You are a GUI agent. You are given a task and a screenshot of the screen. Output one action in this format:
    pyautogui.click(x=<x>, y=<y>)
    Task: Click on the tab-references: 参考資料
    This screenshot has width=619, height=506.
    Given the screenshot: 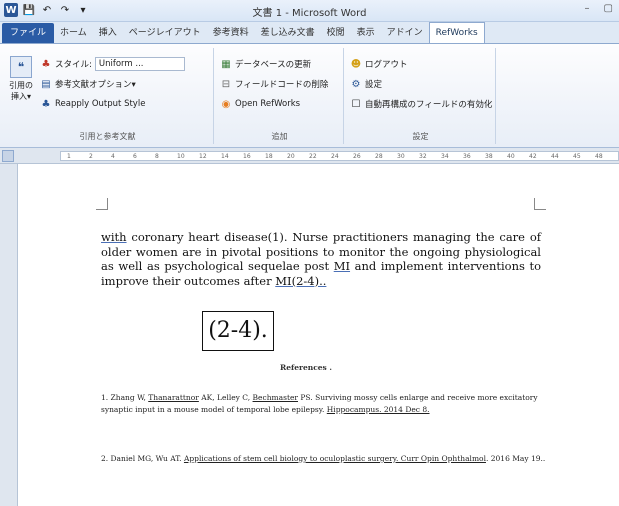 What is the action you would take?
    pyautogui.click(x=231, y=33)
    